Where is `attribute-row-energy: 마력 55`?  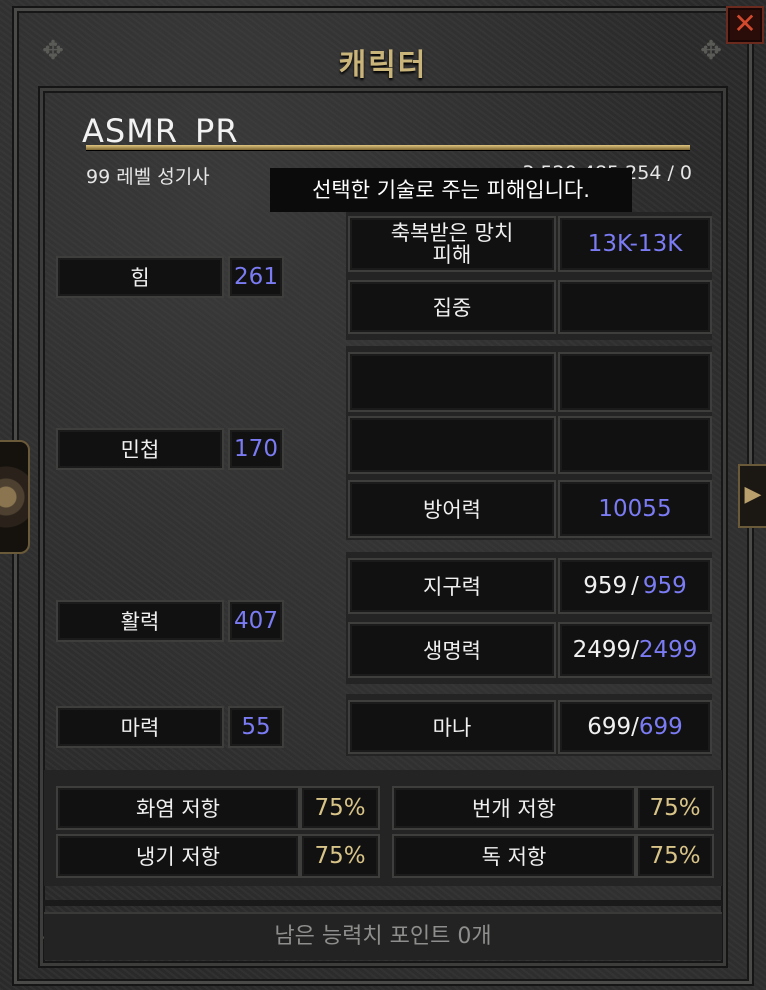
attribute-row-energy: 마력 55 is located at coordinates (170, 727).